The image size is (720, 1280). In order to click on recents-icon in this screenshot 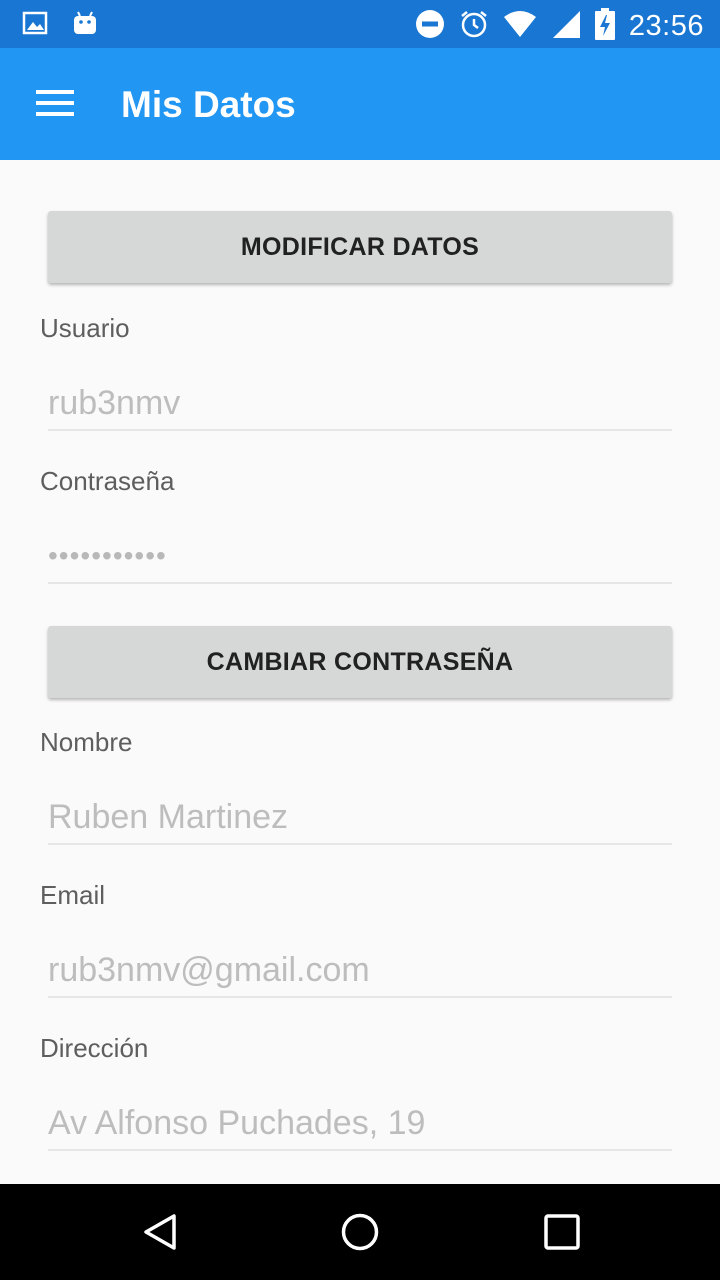, I will do `click(562, 1232)`.